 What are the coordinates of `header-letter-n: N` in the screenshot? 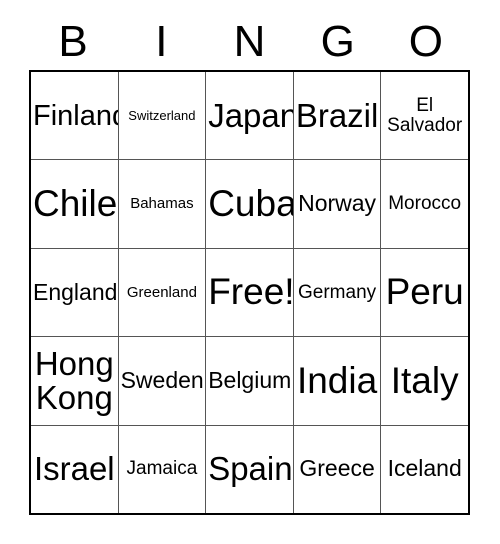 It's located at (249, 41).